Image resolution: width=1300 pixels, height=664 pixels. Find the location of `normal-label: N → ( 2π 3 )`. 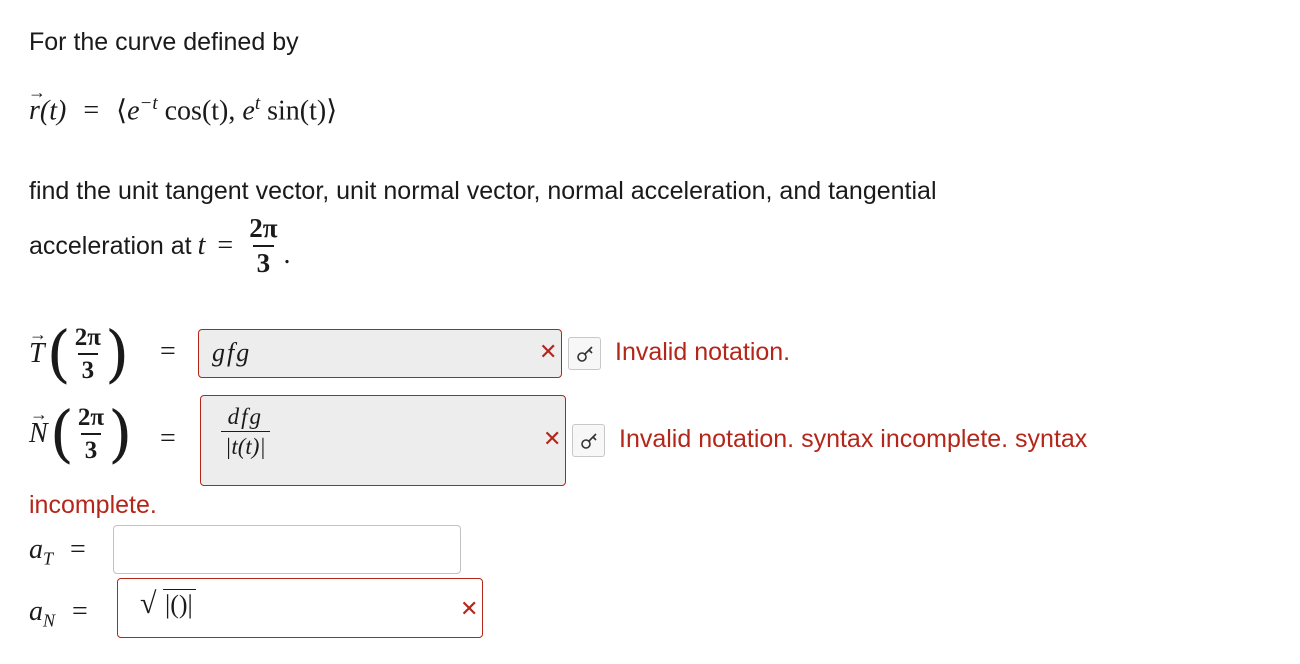

normal-label: N → ( 2π 3 ) is located at coordinates (80, 434).